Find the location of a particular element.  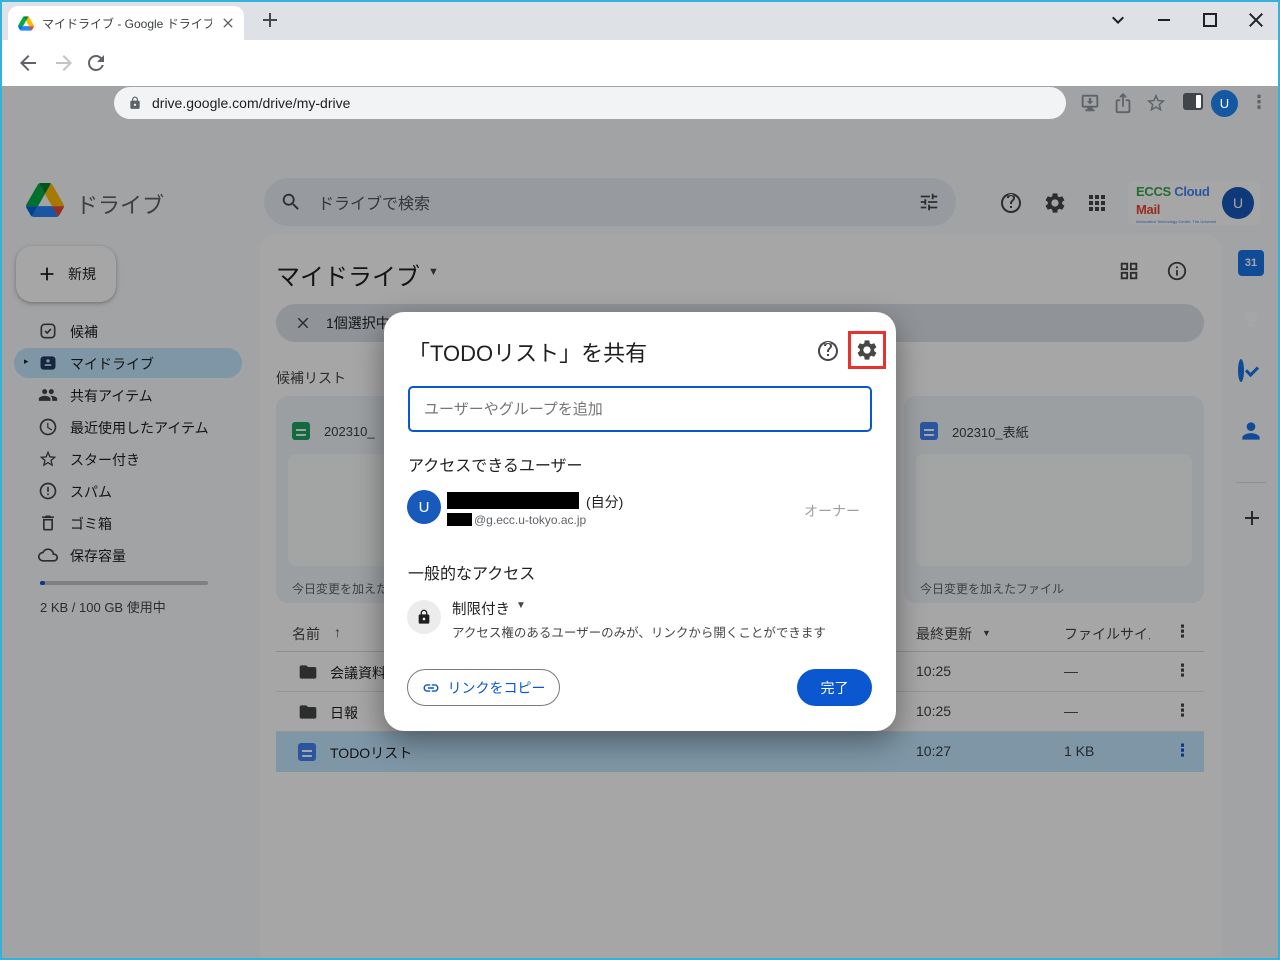

browser-toolbar: drive.google.com/drive/my-drive U ⋮ is located at coordinates (640, 79).